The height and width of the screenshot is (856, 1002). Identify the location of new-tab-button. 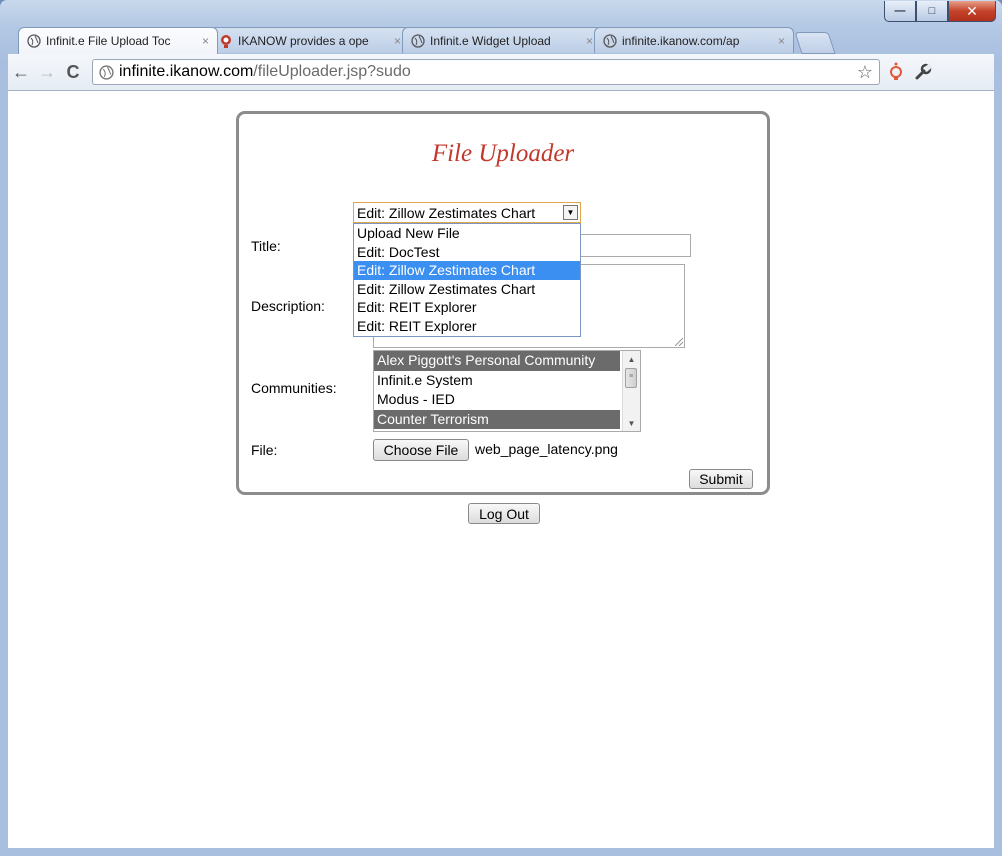
(815, 43).